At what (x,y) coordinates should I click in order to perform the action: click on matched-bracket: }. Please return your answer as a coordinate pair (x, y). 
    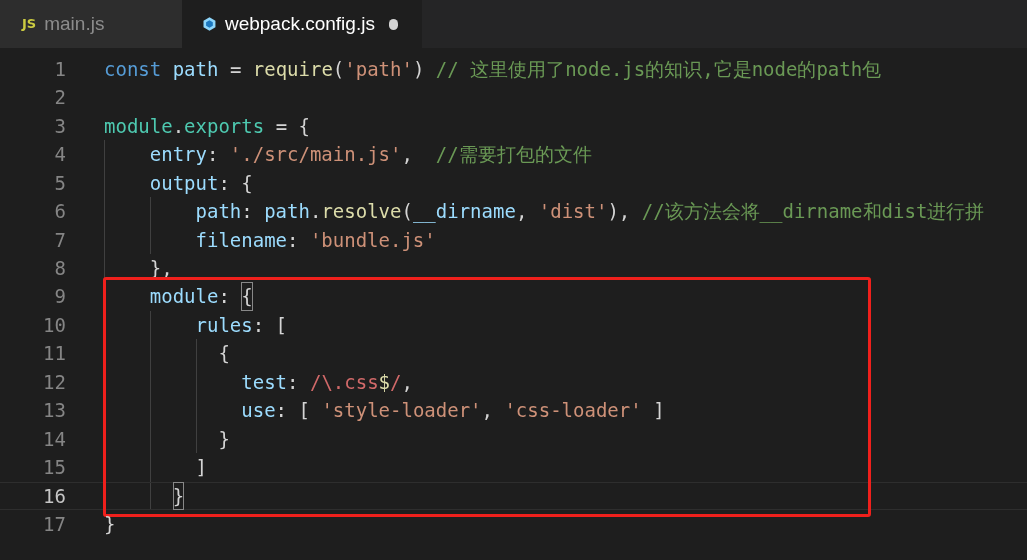
    Looking at the image, I should click on (178, 496).